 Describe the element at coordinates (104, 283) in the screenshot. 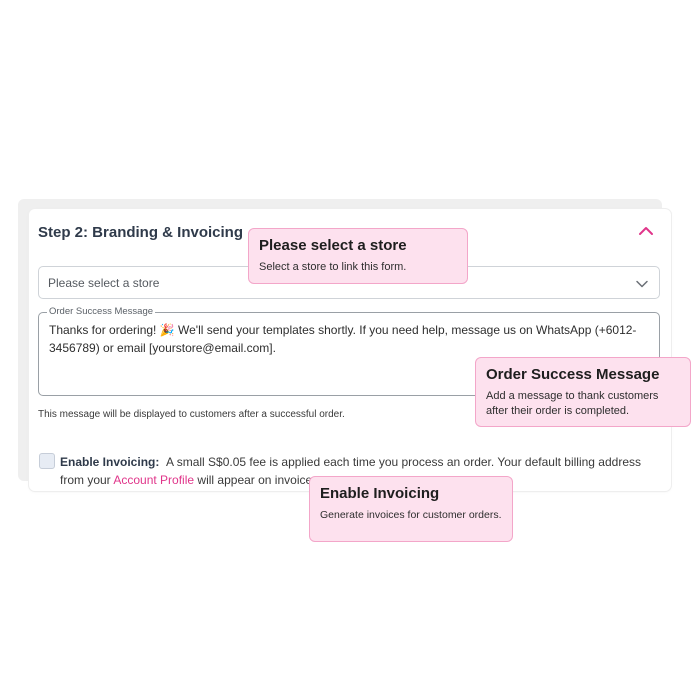

I see `store-select-placeholder: Please select a store` at that location.